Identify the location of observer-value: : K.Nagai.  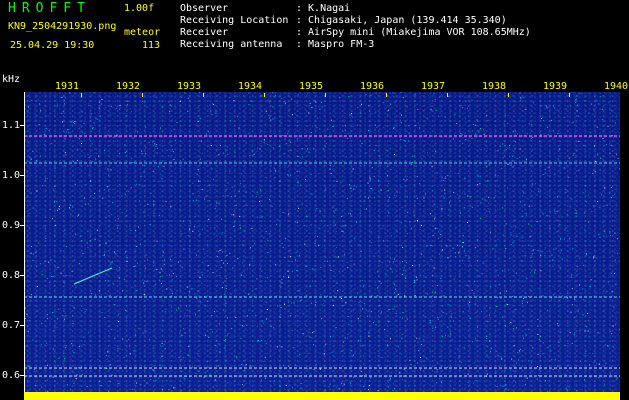
(323, 8).